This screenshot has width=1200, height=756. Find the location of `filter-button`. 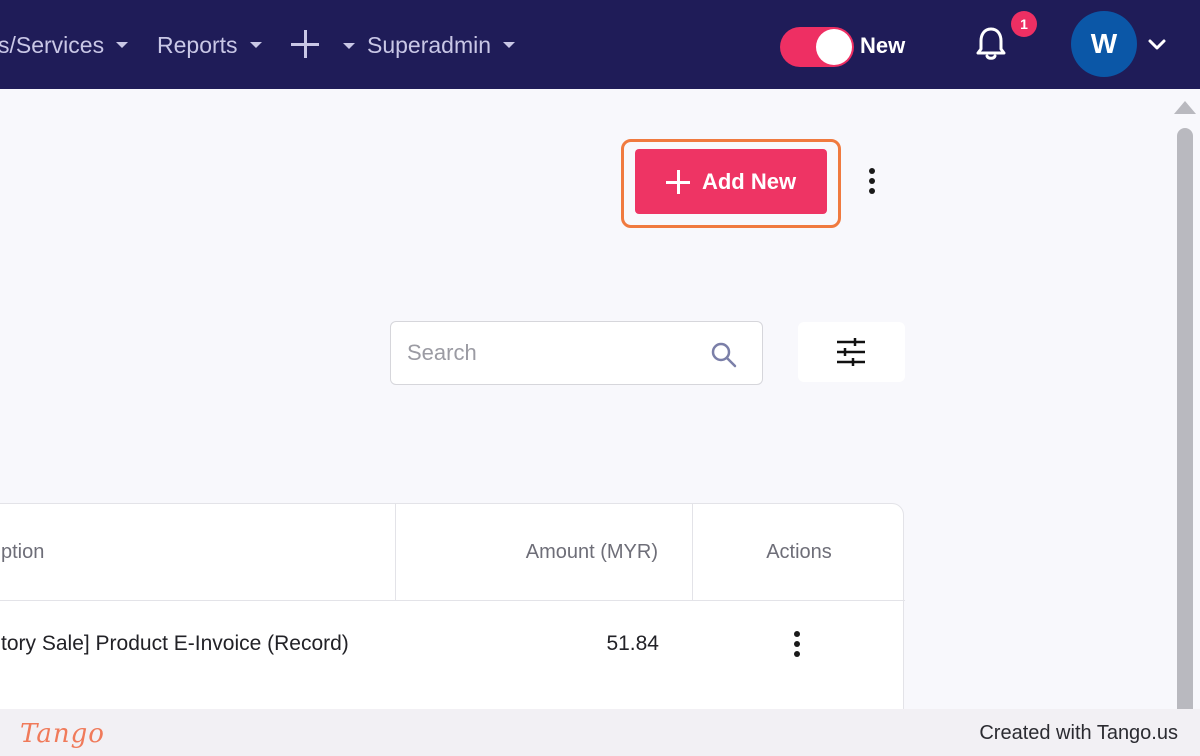

filter-button is located at coordinates (851, 352).